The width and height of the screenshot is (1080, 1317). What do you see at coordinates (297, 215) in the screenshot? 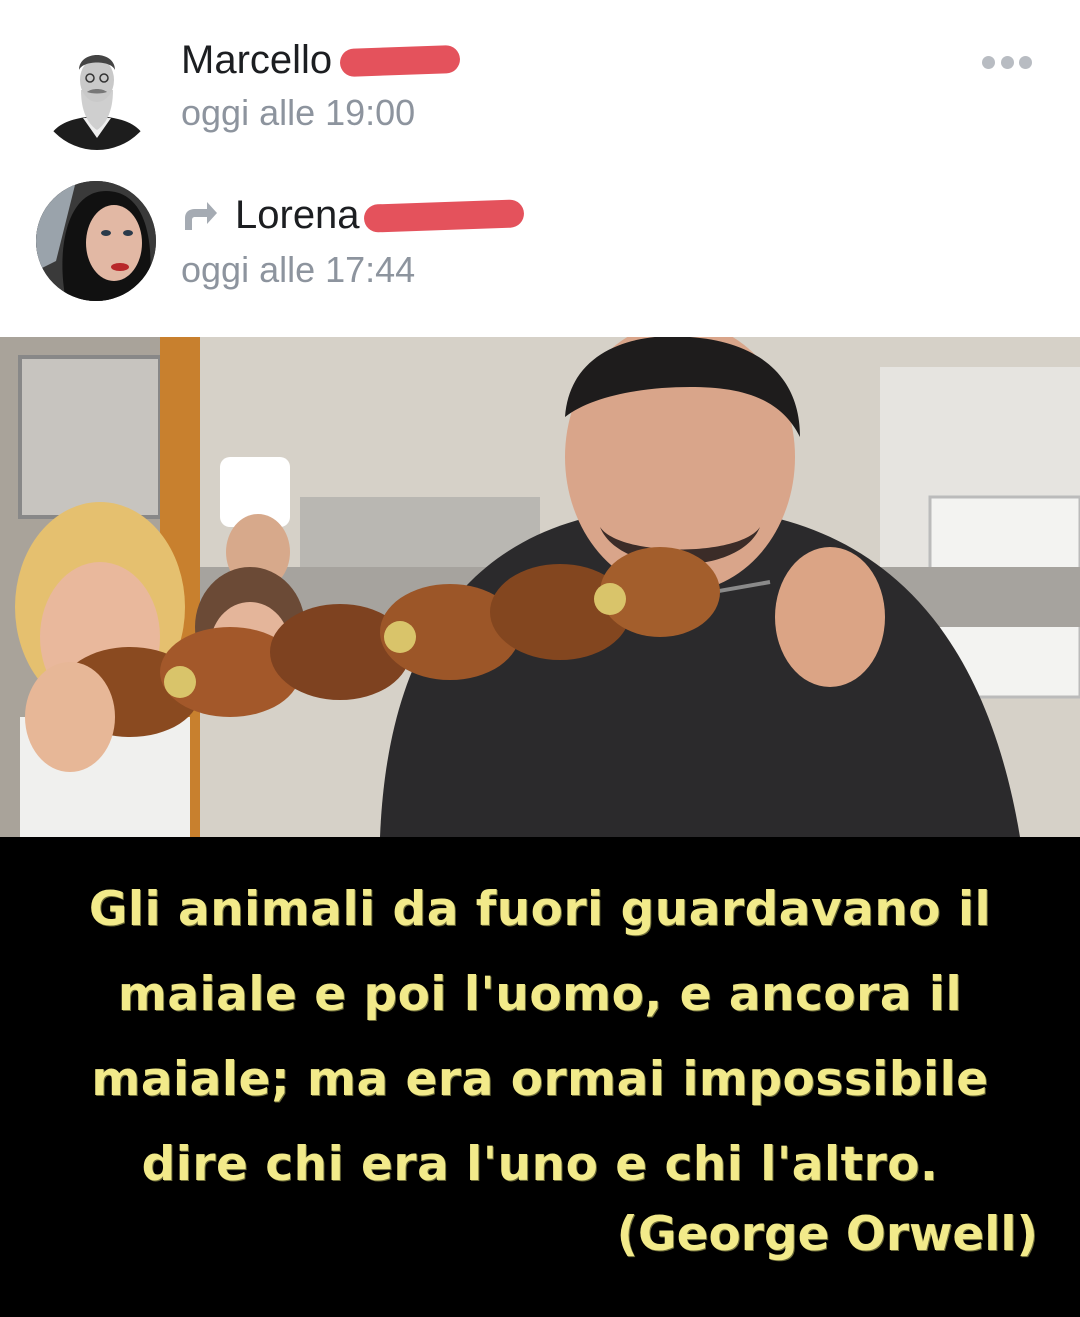
I see `shared-name: Lorena` at bounding box center [297, 215].